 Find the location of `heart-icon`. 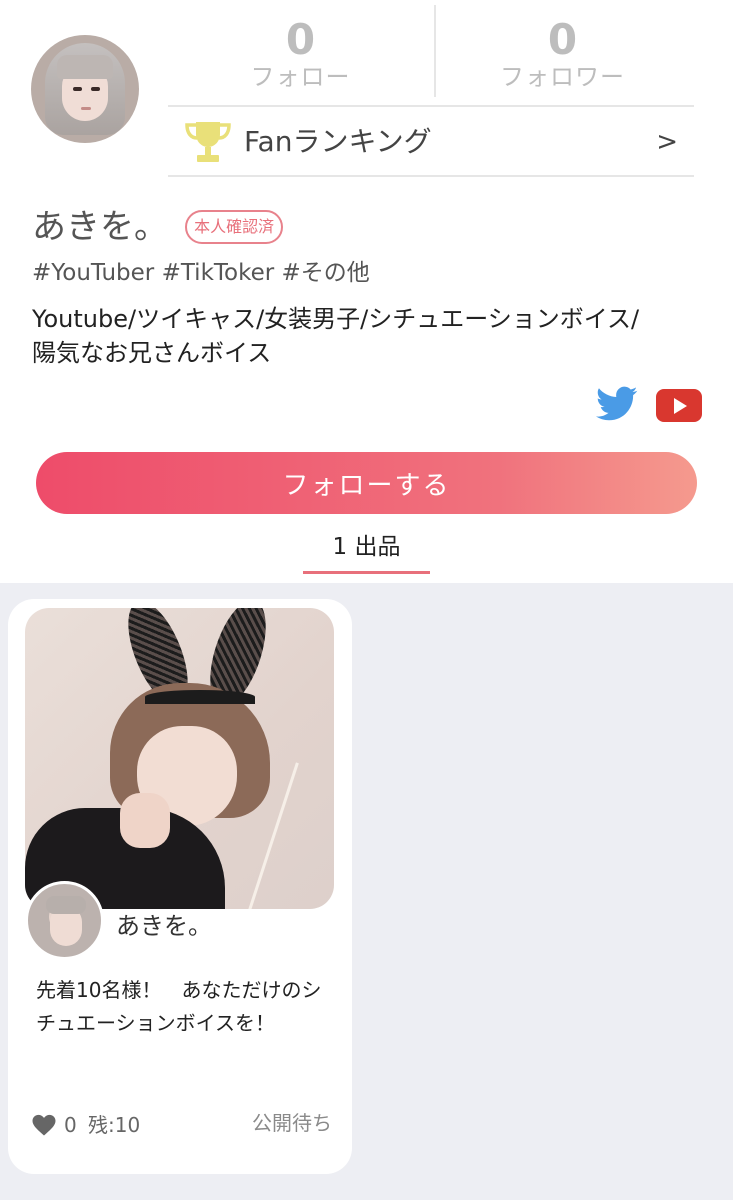

heart-icon is located at coordinates (44, 1125).